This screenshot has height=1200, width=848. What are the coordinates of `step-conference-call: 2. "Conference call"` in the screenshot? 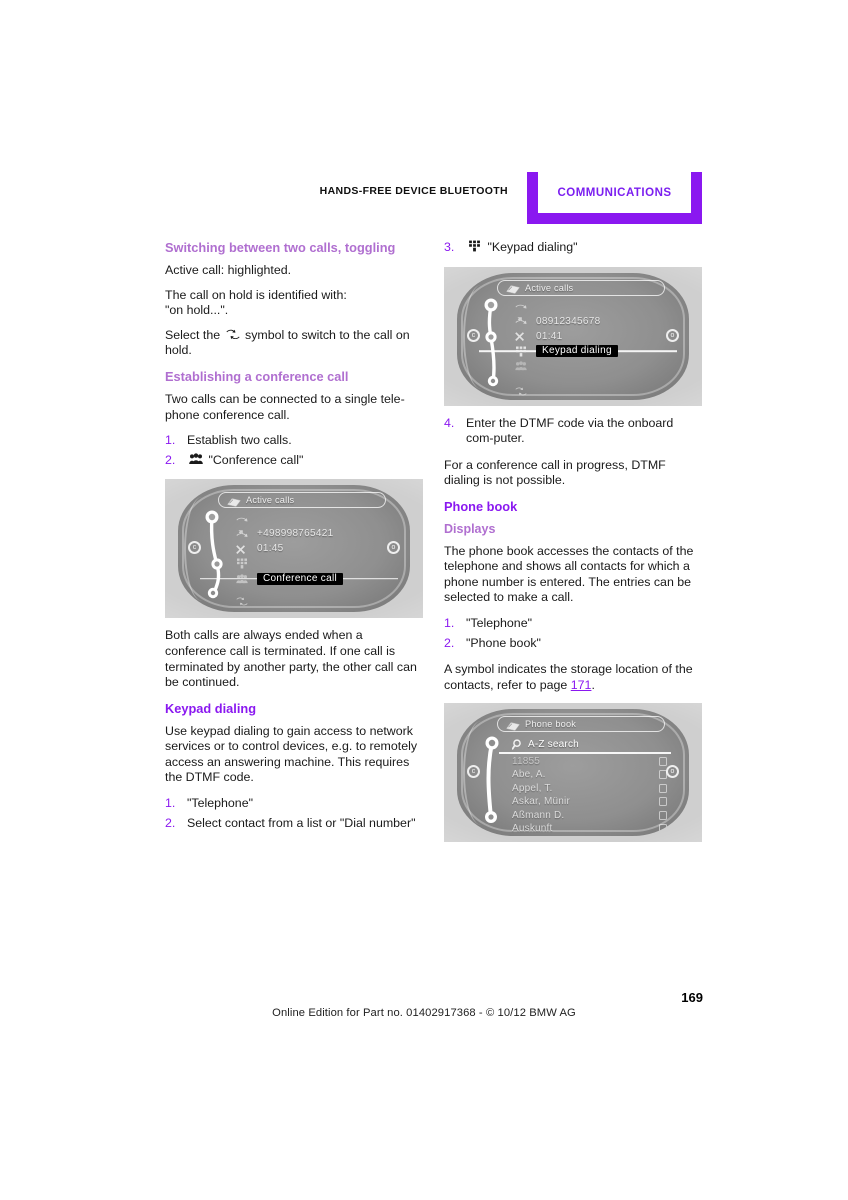 It's located at (295, 461).